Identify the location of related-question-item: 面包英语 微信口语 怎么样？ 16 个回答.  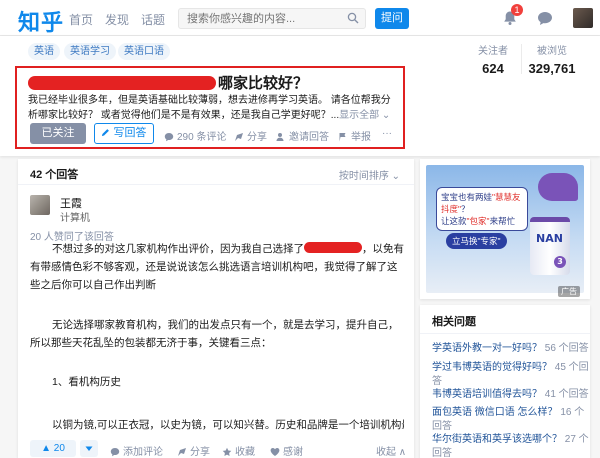
(511, 420).